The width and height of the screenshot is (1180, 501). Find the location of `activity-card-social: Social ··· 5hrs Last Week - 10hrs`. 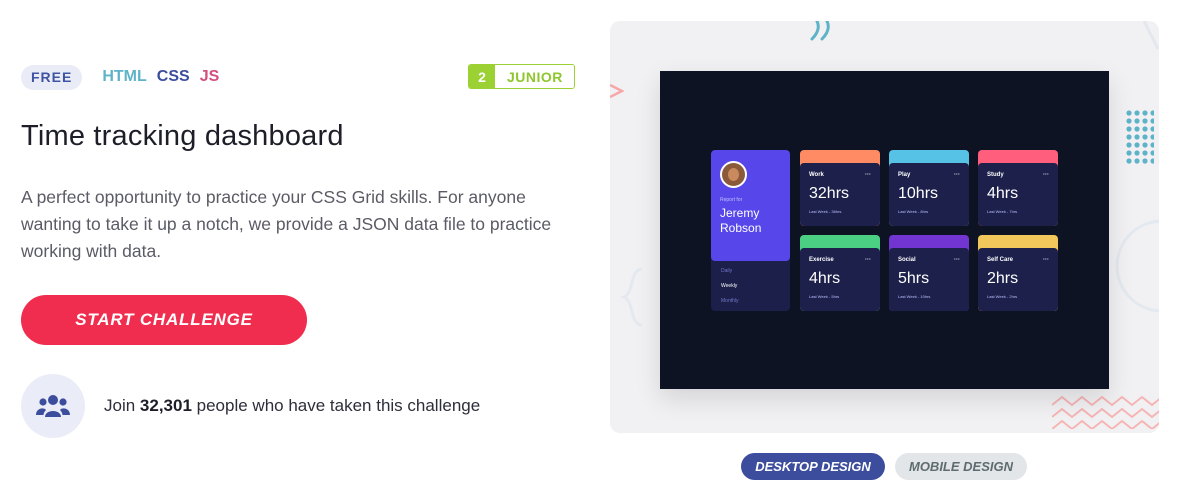

activity-card-social: Social ··· 5hrs Last Week - 10hrs is located at coordinates (929, 273).